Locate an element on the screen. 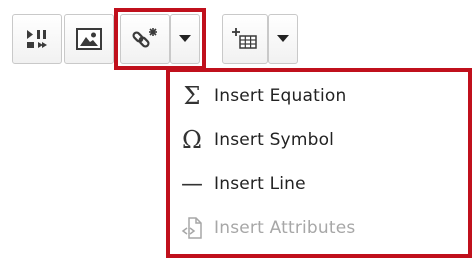 The image size is (474, 260). omega-icon: Ω is located at coordinates (192, 140).